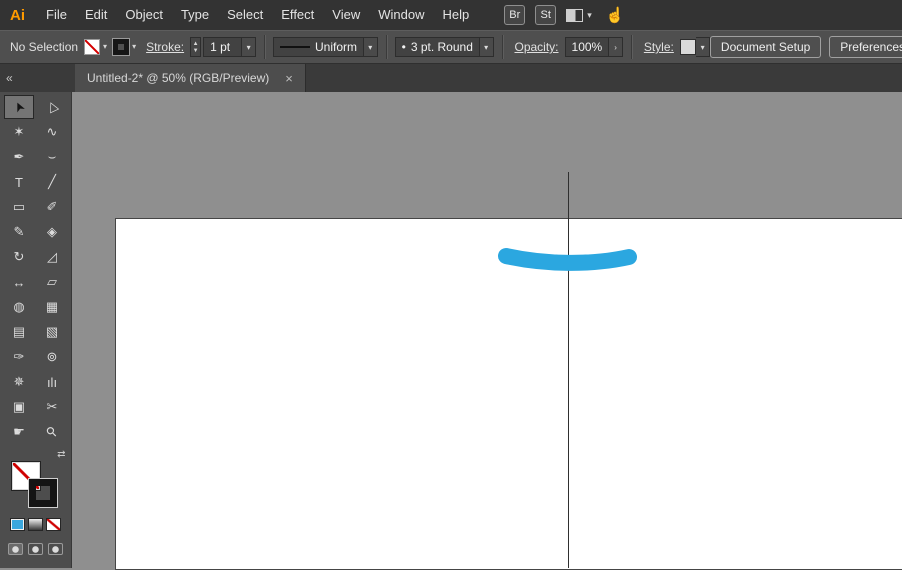 The height and width of the screenshot is (570, 902). Describe the element at coordinates (19, 107) in the screenshot. I see `selection-tool: ➤` at that location.